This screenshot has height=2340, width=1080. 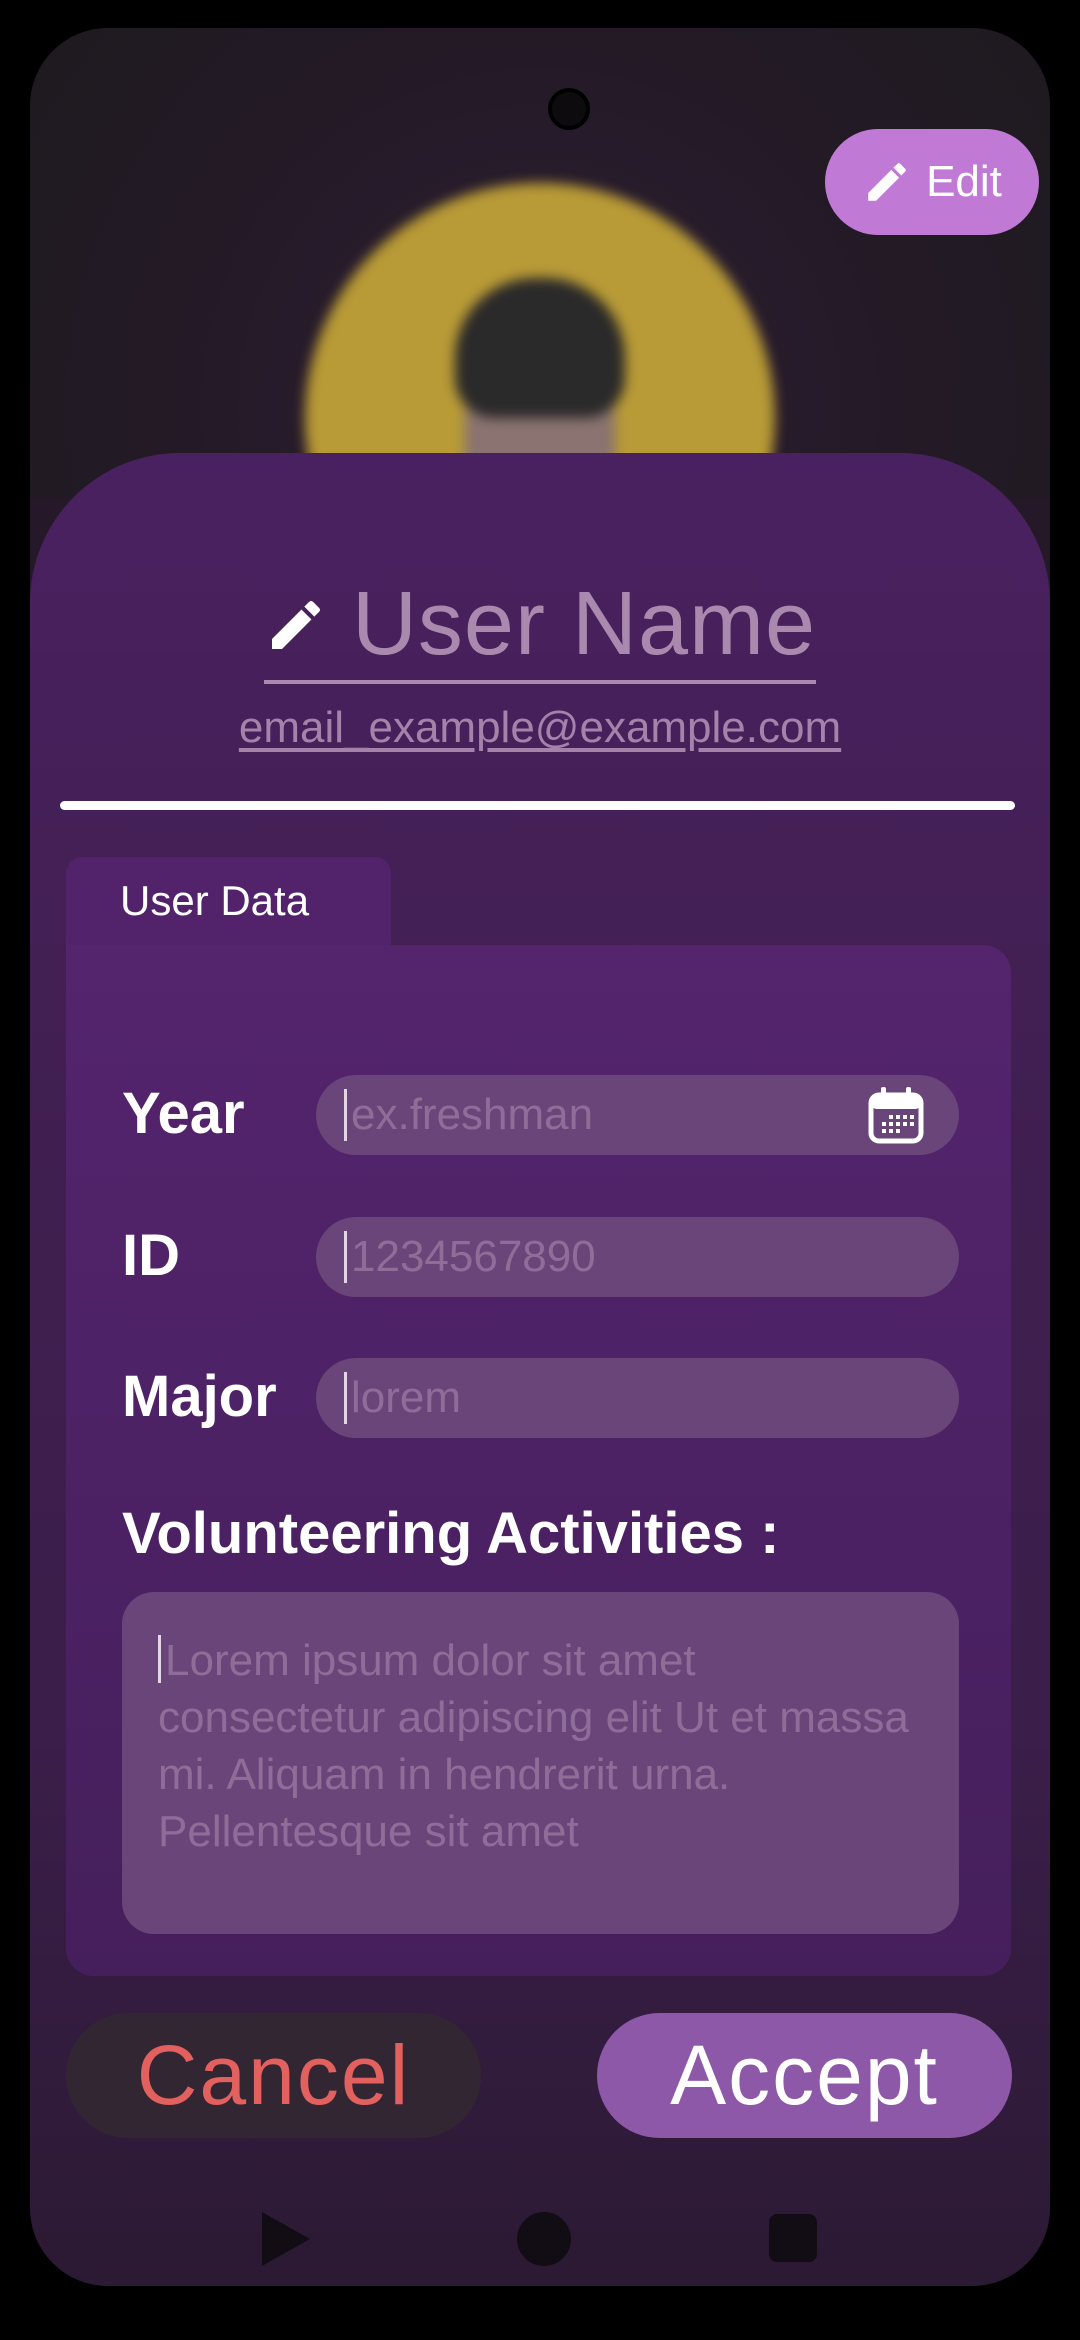 What do you see at coordinates (286, 2239) in the screenshot?
I see `back-icon` at bounding box center [286, 2239].